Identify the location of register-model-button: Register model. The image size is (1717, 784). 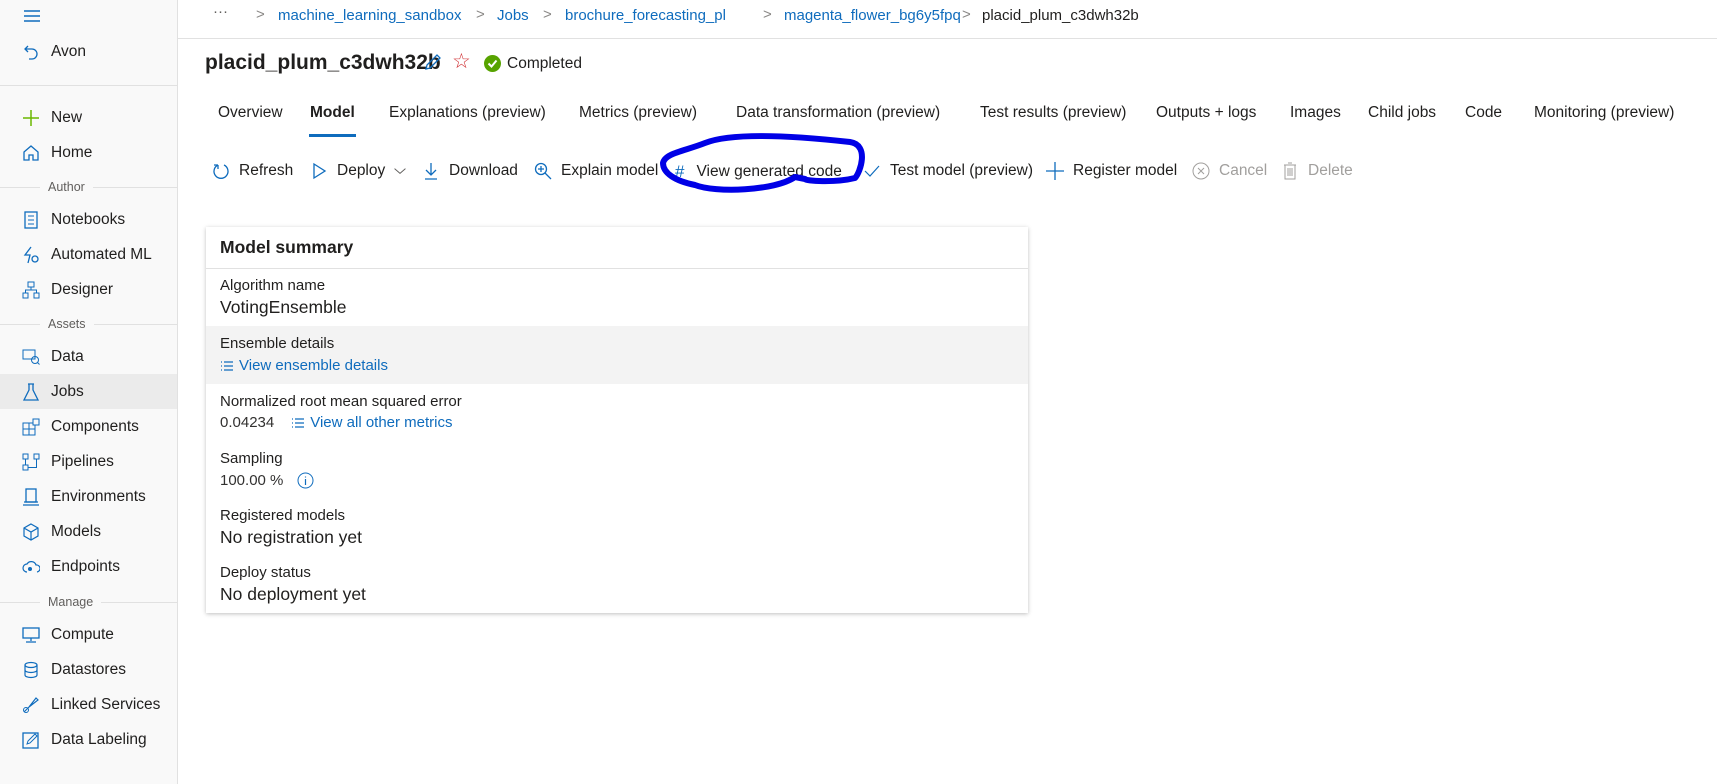
(1111, 171).